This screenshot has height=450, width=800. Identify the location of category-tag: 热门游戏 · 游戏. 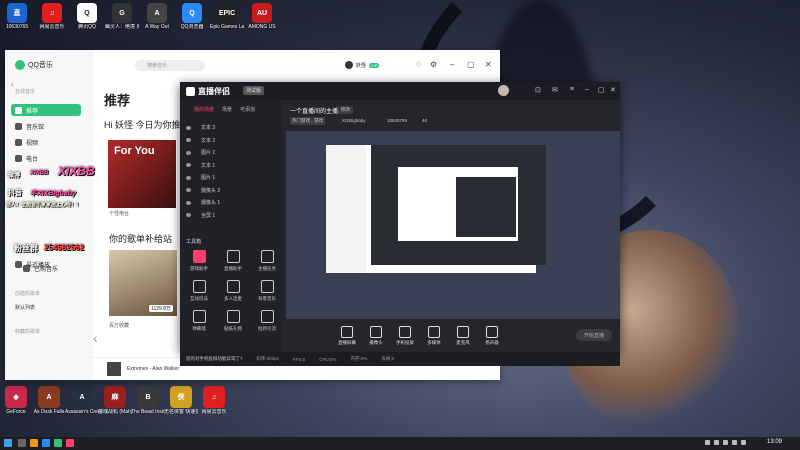
(307, 121).